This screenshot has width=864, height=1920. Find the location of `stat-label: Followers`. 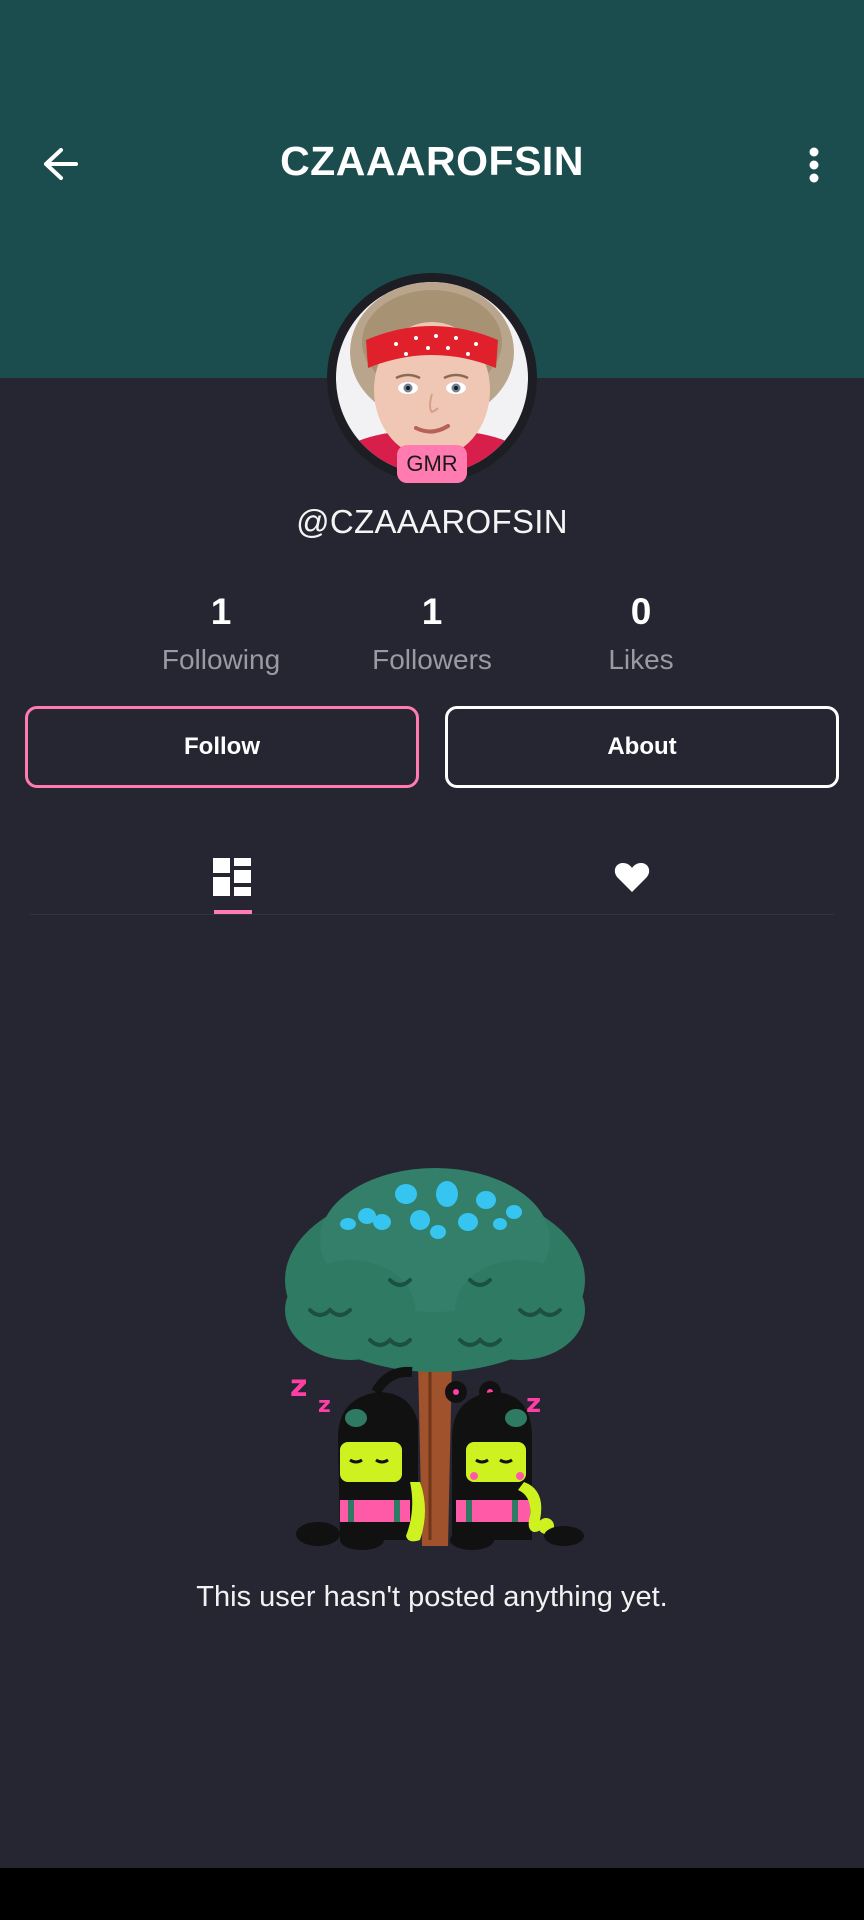

stat-label: Followers is located at coordinates (432, 659).